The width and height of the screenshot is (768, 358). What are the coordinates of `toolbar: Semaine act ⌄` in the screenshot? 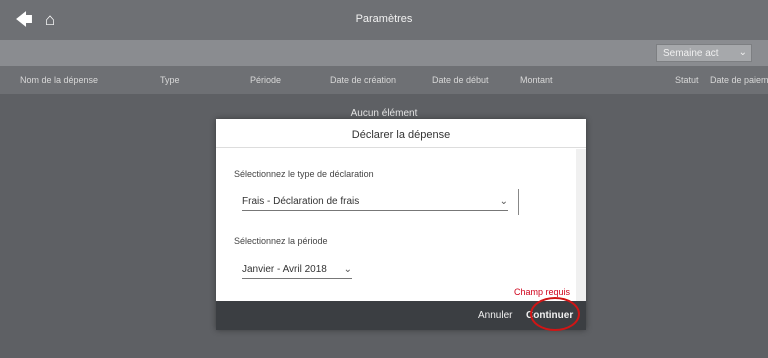 It's located at (384, 53).